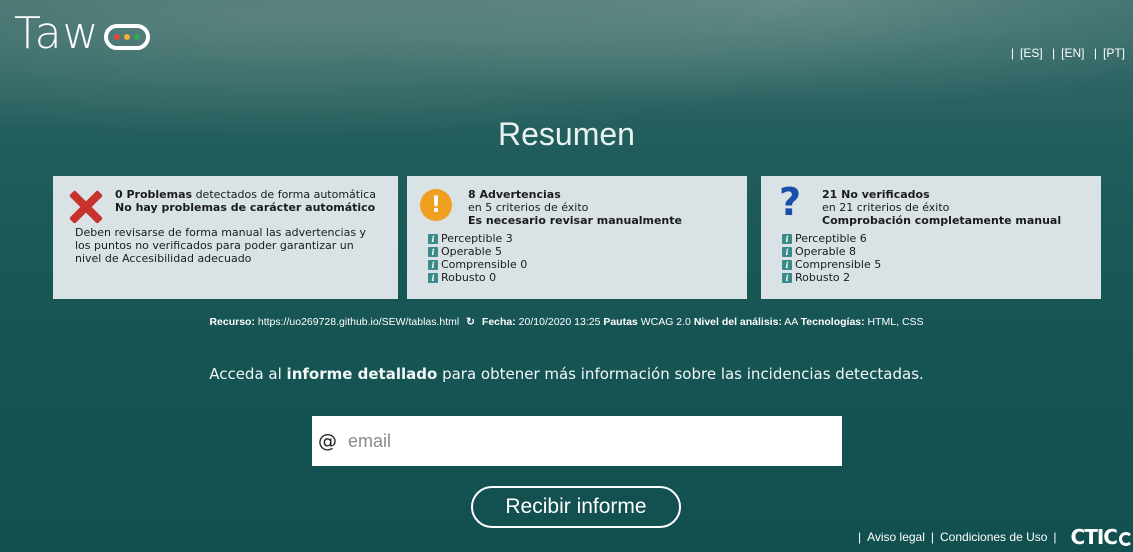 The height and width of the screenshot is (552, 1133). What do you see at coordinates (896, 537) in the screenshot?
I see `legal-notice-link: Aviso legal` at bounding box center [896, 537].